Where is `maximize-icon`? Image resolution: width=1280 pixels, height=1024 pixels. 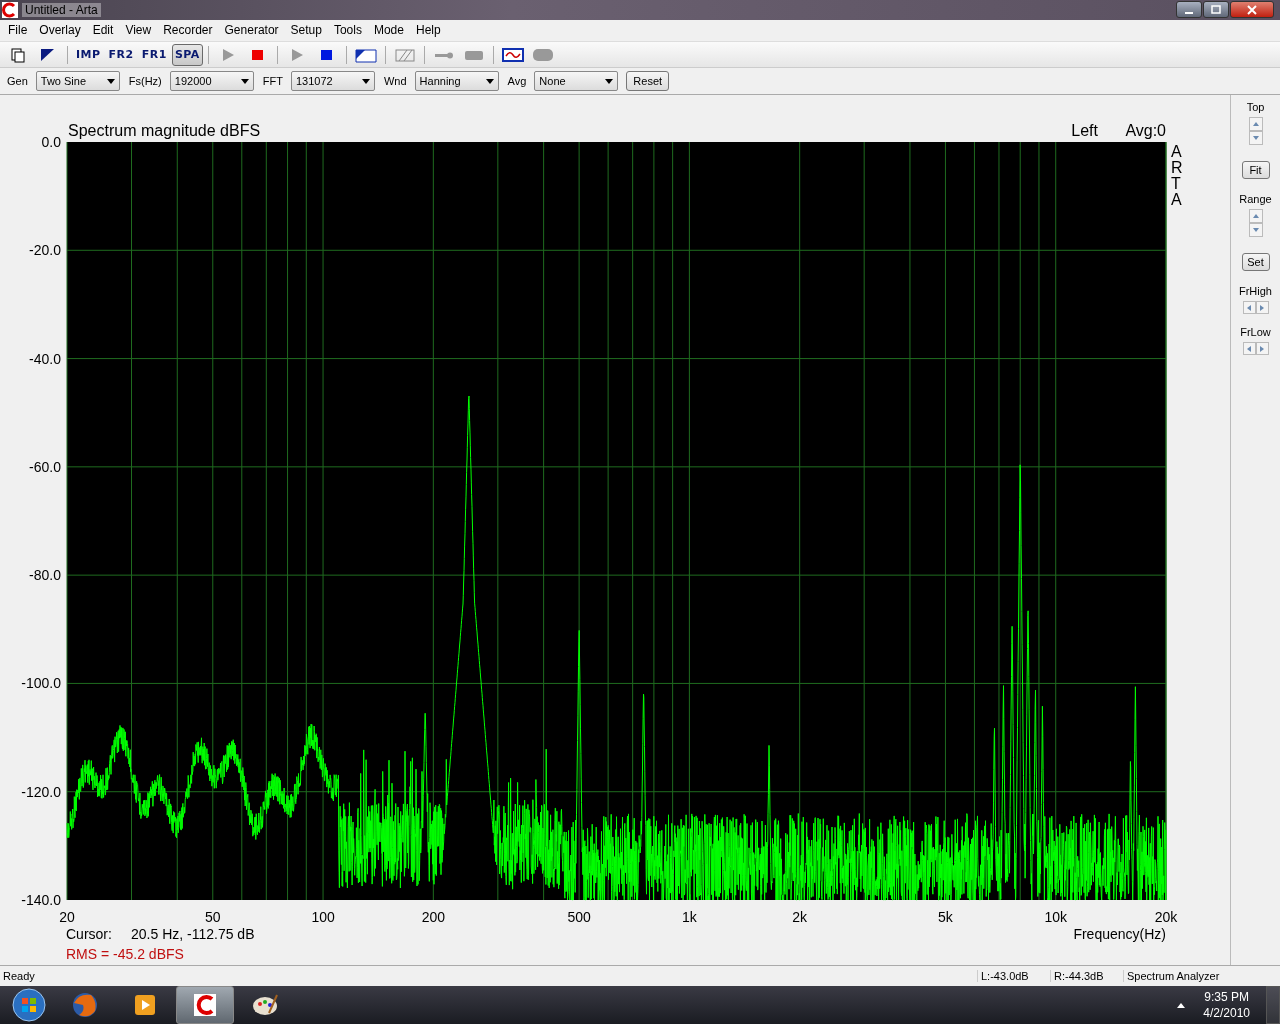
maximize-icon is located at coordinates (1216, 9).